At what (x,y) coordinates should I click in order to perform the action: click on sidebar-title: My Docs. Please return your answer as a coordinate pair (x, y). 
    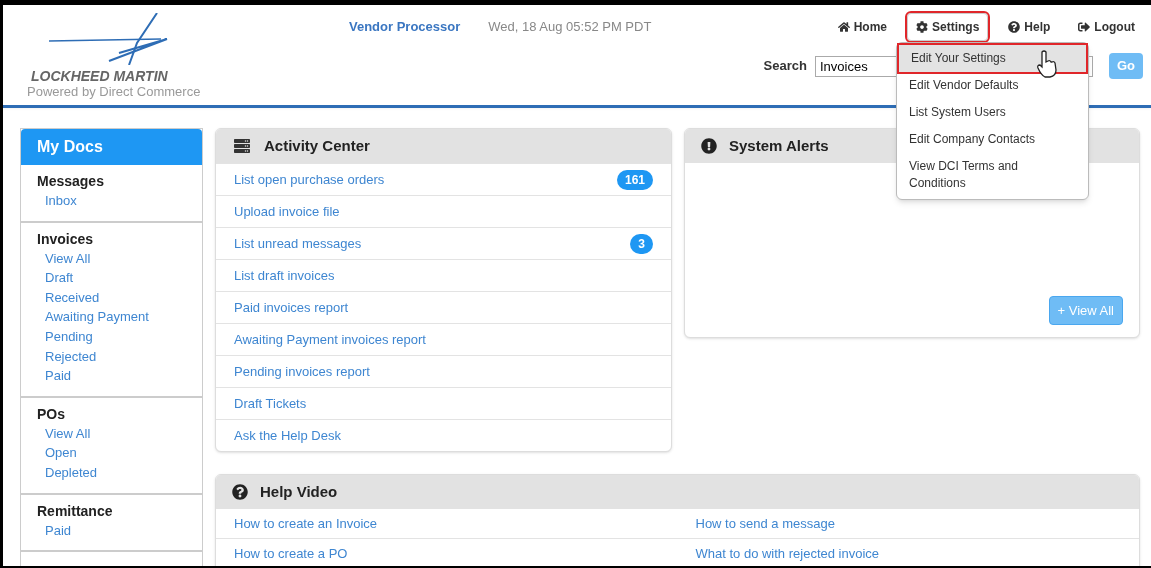
    Looking at the image, I should click on (111, 147).